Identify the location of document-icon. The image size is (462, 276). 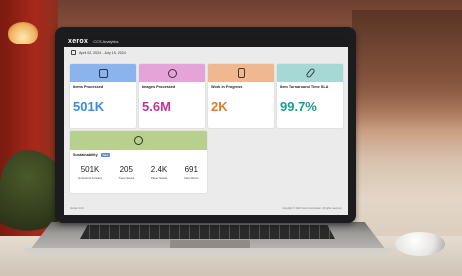
(103, 73).